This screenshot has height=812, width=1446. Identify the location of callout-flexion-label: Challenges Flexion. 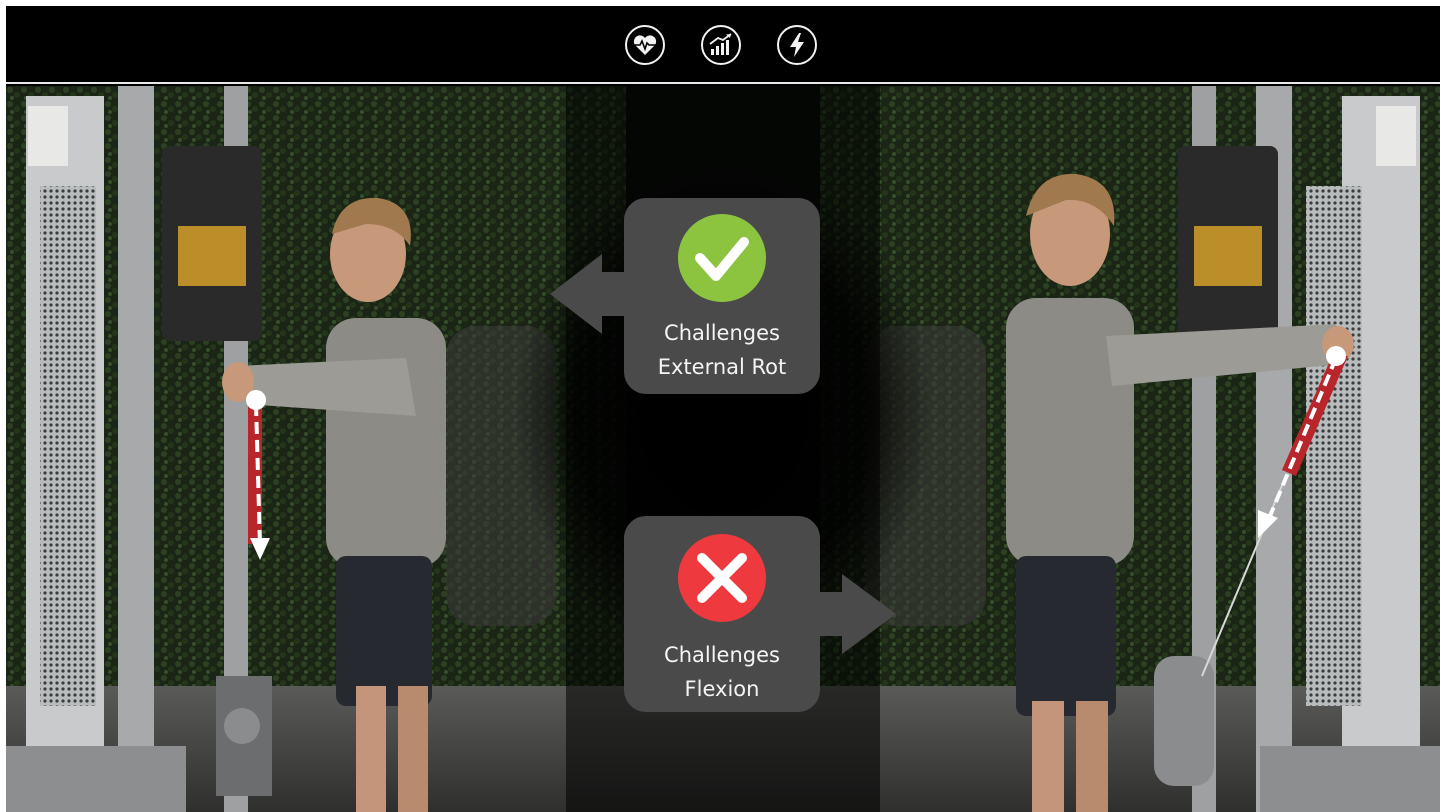
(722, 672).